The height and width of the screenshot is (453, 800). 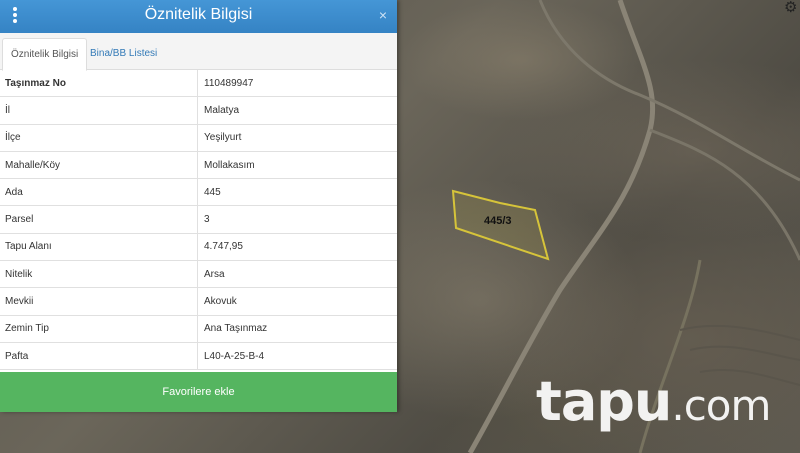 What do you see at coordinates (99, 165) in the screenshot?
I see `attribute-key: Mahalle/Köy` at bounding box center [99, 165].